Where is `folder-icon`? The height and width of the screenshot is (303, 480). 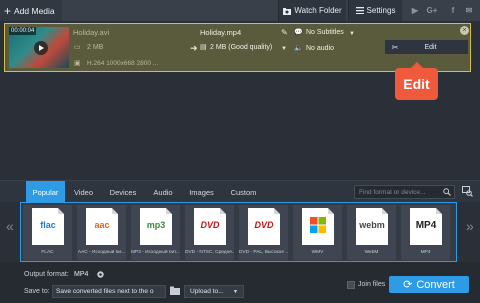
folder-icon is located at coordinates (175, 290).